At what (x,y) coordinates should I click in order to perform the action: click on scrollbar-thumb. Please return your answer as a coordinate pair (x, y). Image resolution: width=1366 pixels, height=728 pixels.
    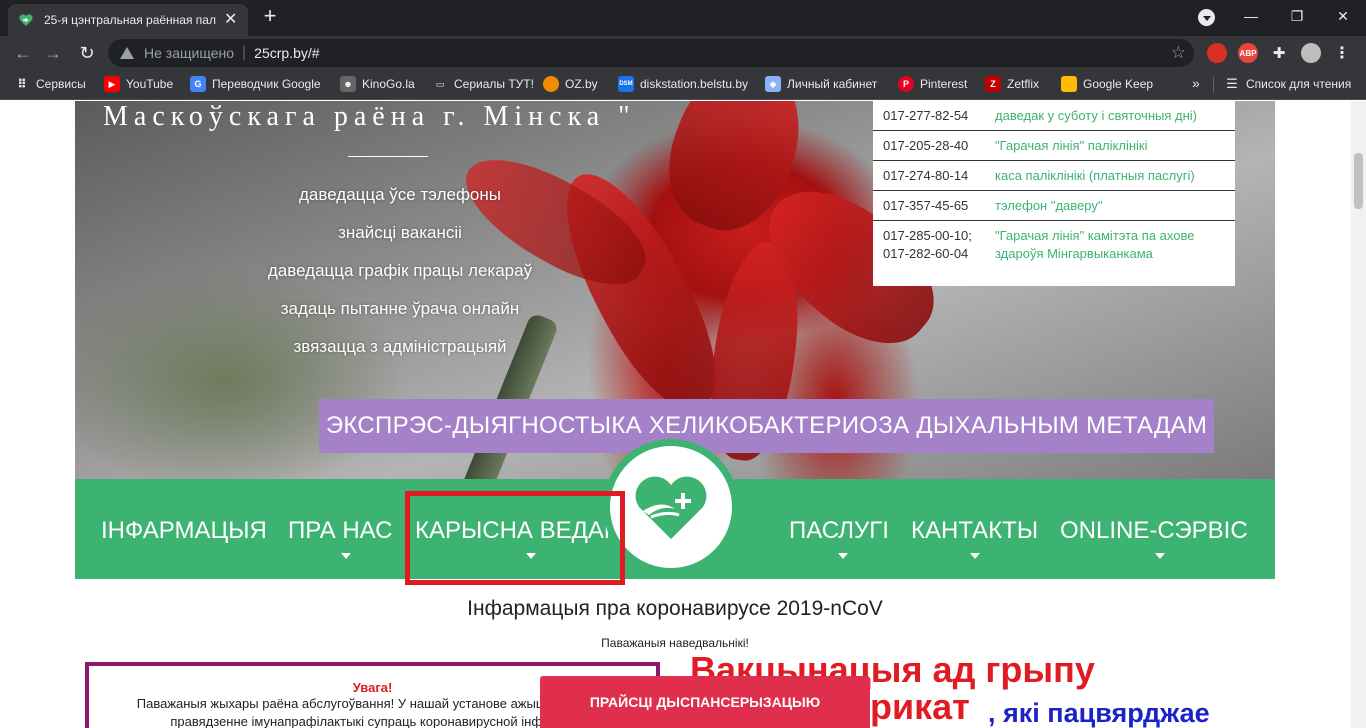
    Looking at the image, I should click on (1358, 181).